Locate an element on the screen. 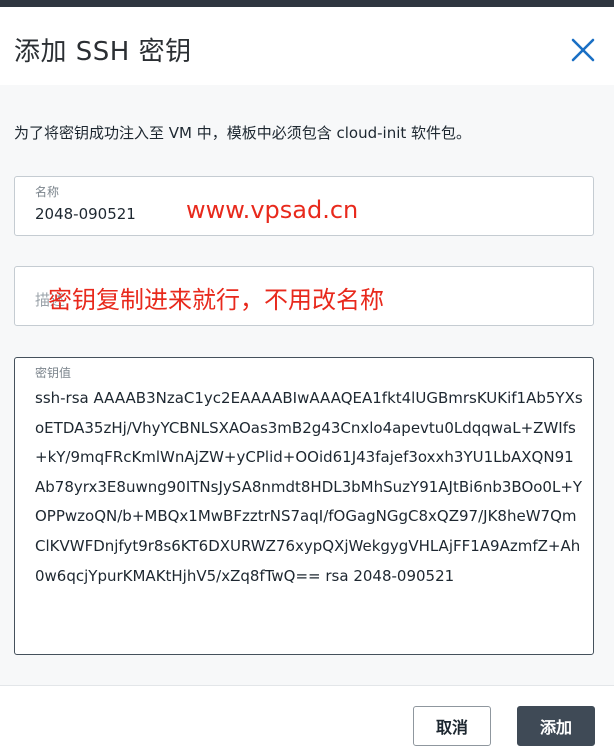 This screenshot has height=751, width=614. watermark-note: 密钥复制进来就行，不用改名称 is located at coordinates (216, 300).